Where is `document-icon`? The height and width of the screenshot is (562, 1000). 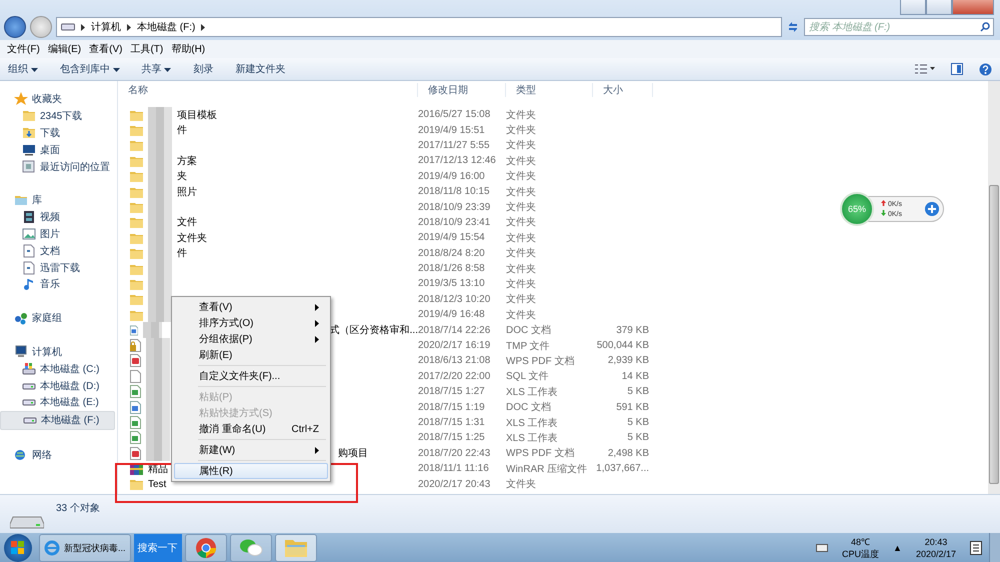 document-icon is located at coordinates (29, 251).